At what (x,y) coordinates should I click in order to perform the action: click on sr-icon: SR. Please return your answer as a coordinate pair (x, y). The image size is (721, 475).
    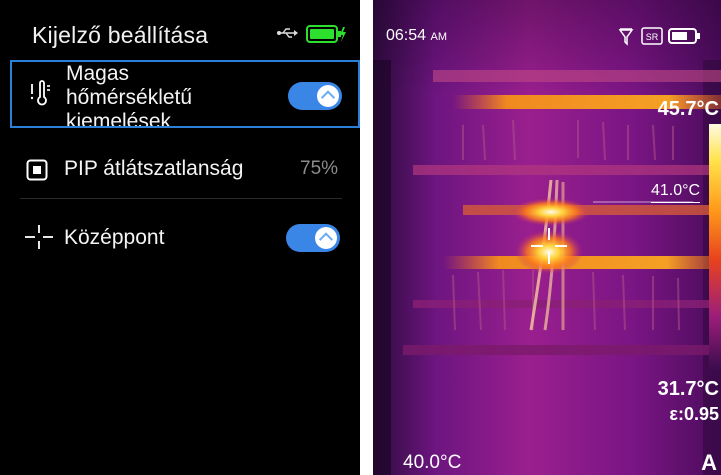
    Looking at the image, I should click on (652, 36).